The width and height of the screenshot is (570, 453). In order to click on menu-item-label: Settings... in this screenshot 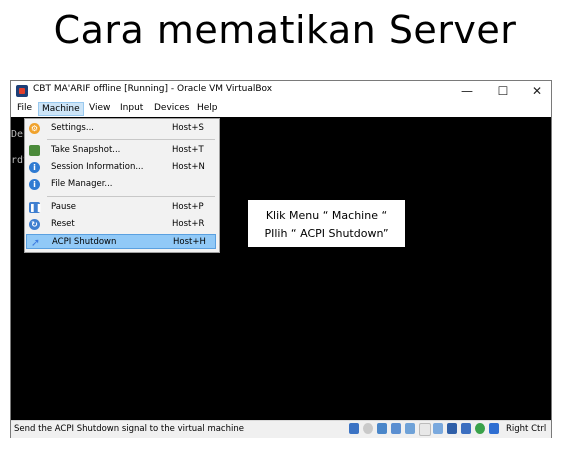, I will do `click(72, 128)`.